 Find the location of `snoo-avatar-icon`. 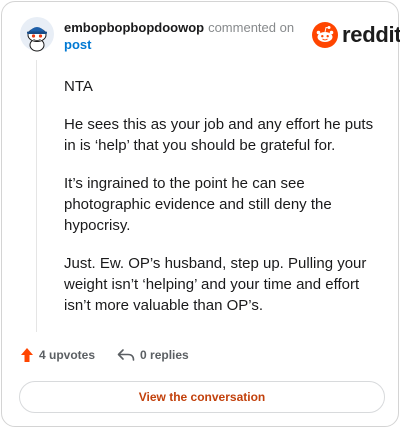

snoo-avatar-icon is located at coordinates (37, 34).